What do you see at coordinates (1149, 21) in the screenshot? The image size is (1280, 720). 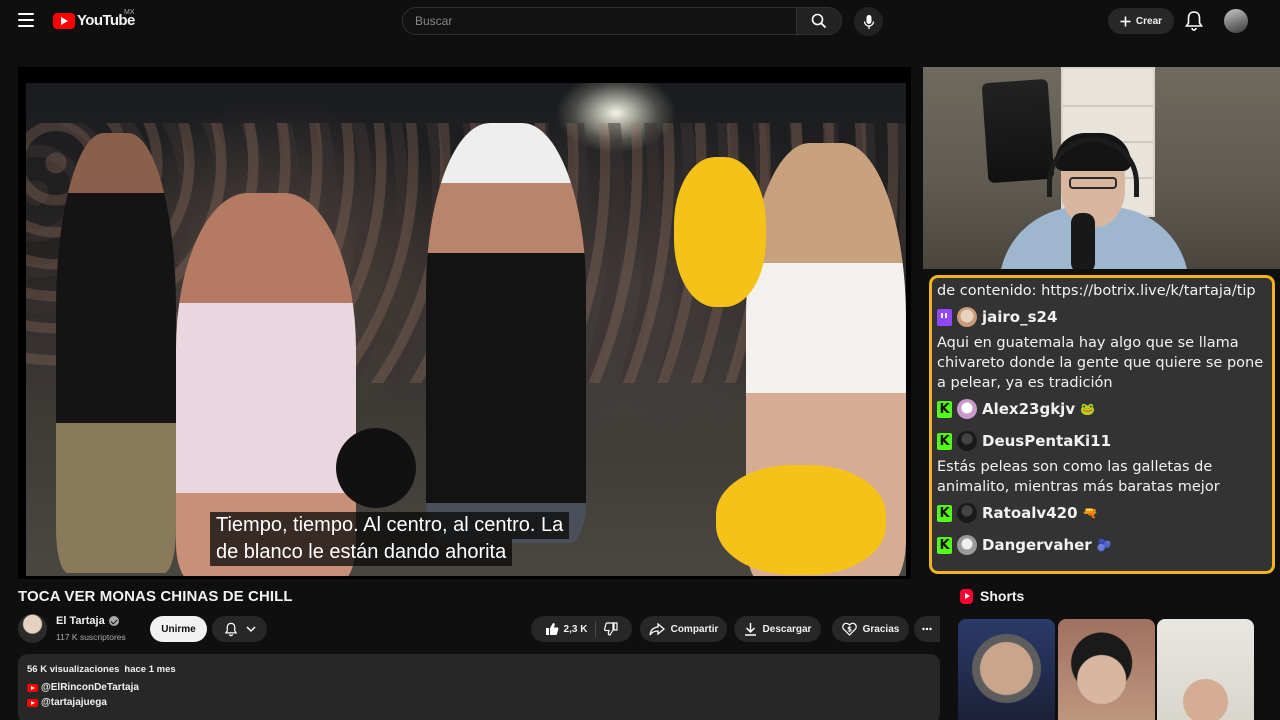 I see `create-label: Crear` at bounding box center [1149, 21].